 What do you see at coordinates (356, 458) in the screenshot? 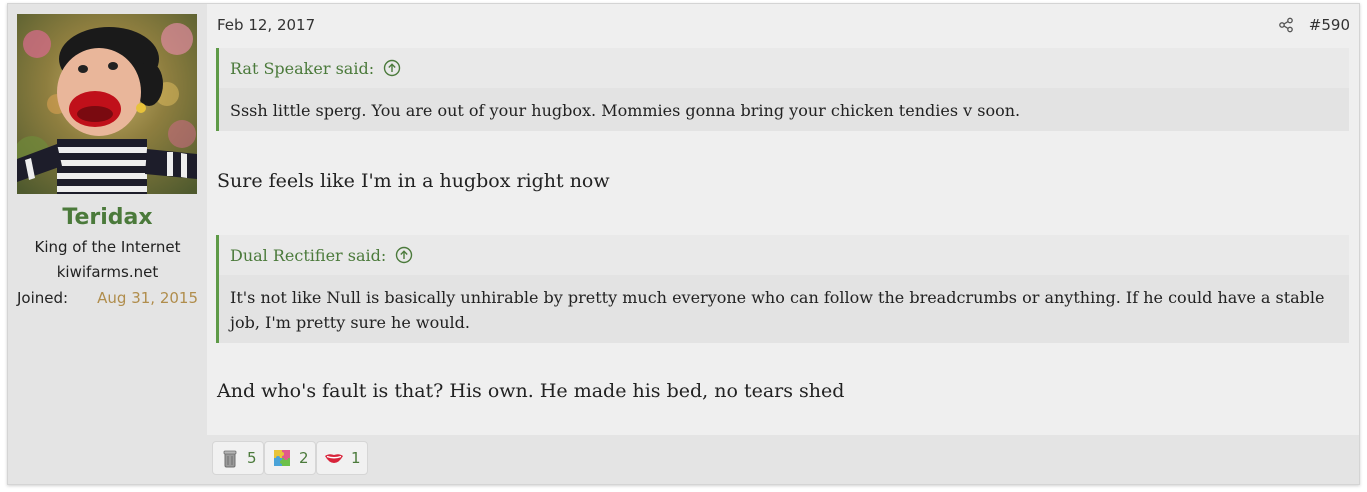
I see `reaction-count: 1` at bounding box center [356, 458].